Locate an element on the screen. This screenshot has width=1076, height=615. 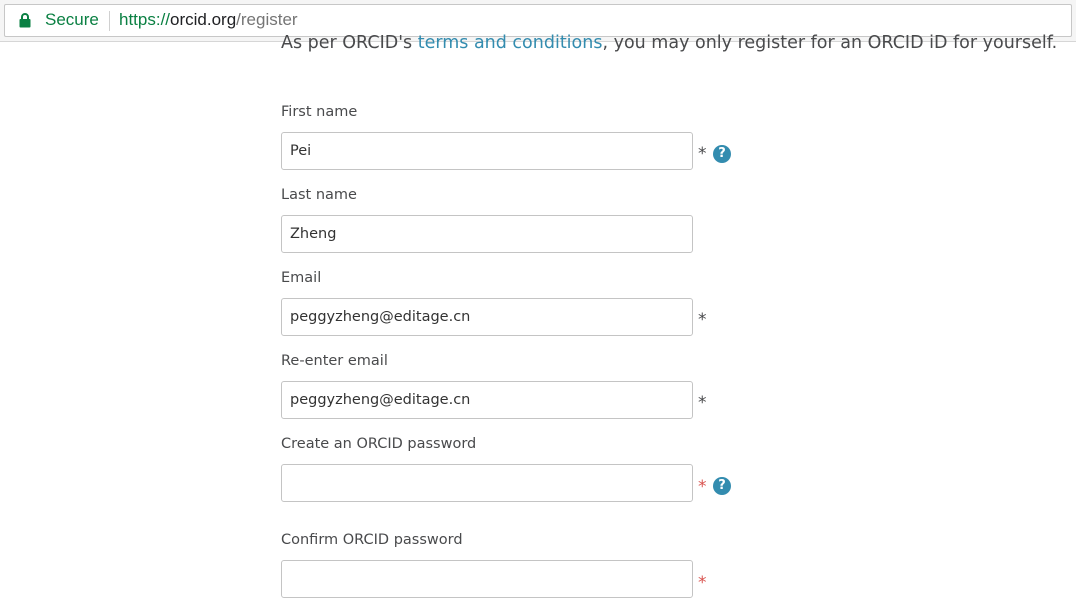
url-path: /register is located at coordinates (267, 19).